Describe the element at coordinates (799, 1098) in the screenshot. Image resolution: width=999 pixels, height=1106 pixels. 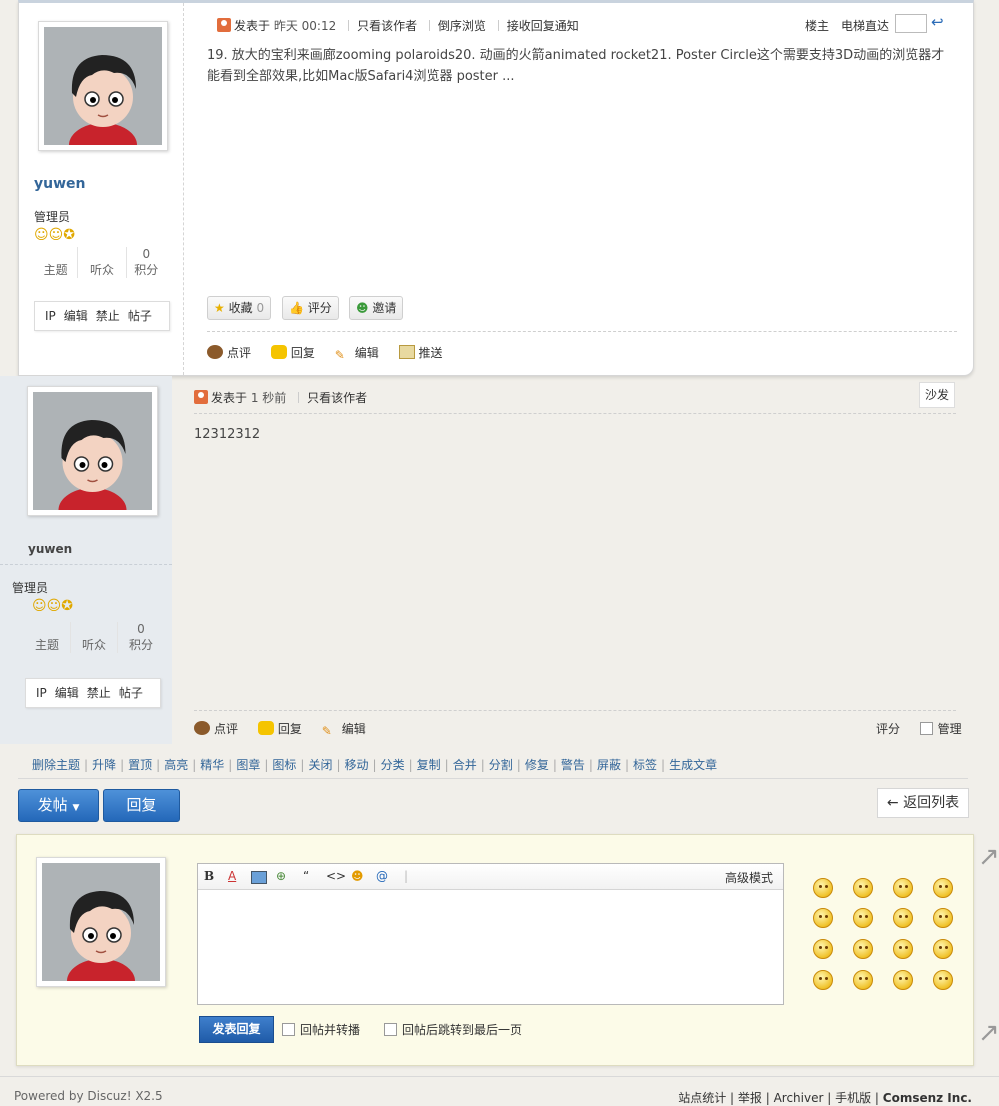
I see `archiver-link: Archiver` at that location.